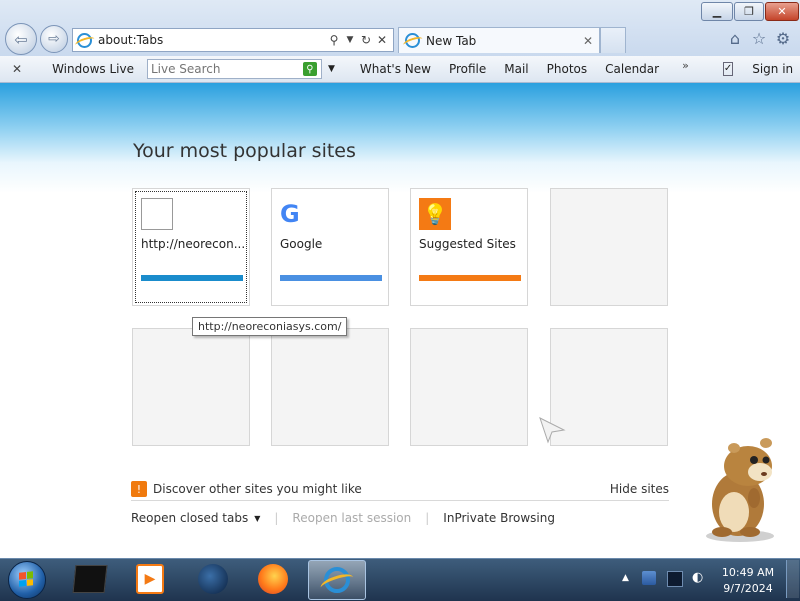 This screenshot has height=601, width=800. I want to click on globe-icon, so click(213, 579).